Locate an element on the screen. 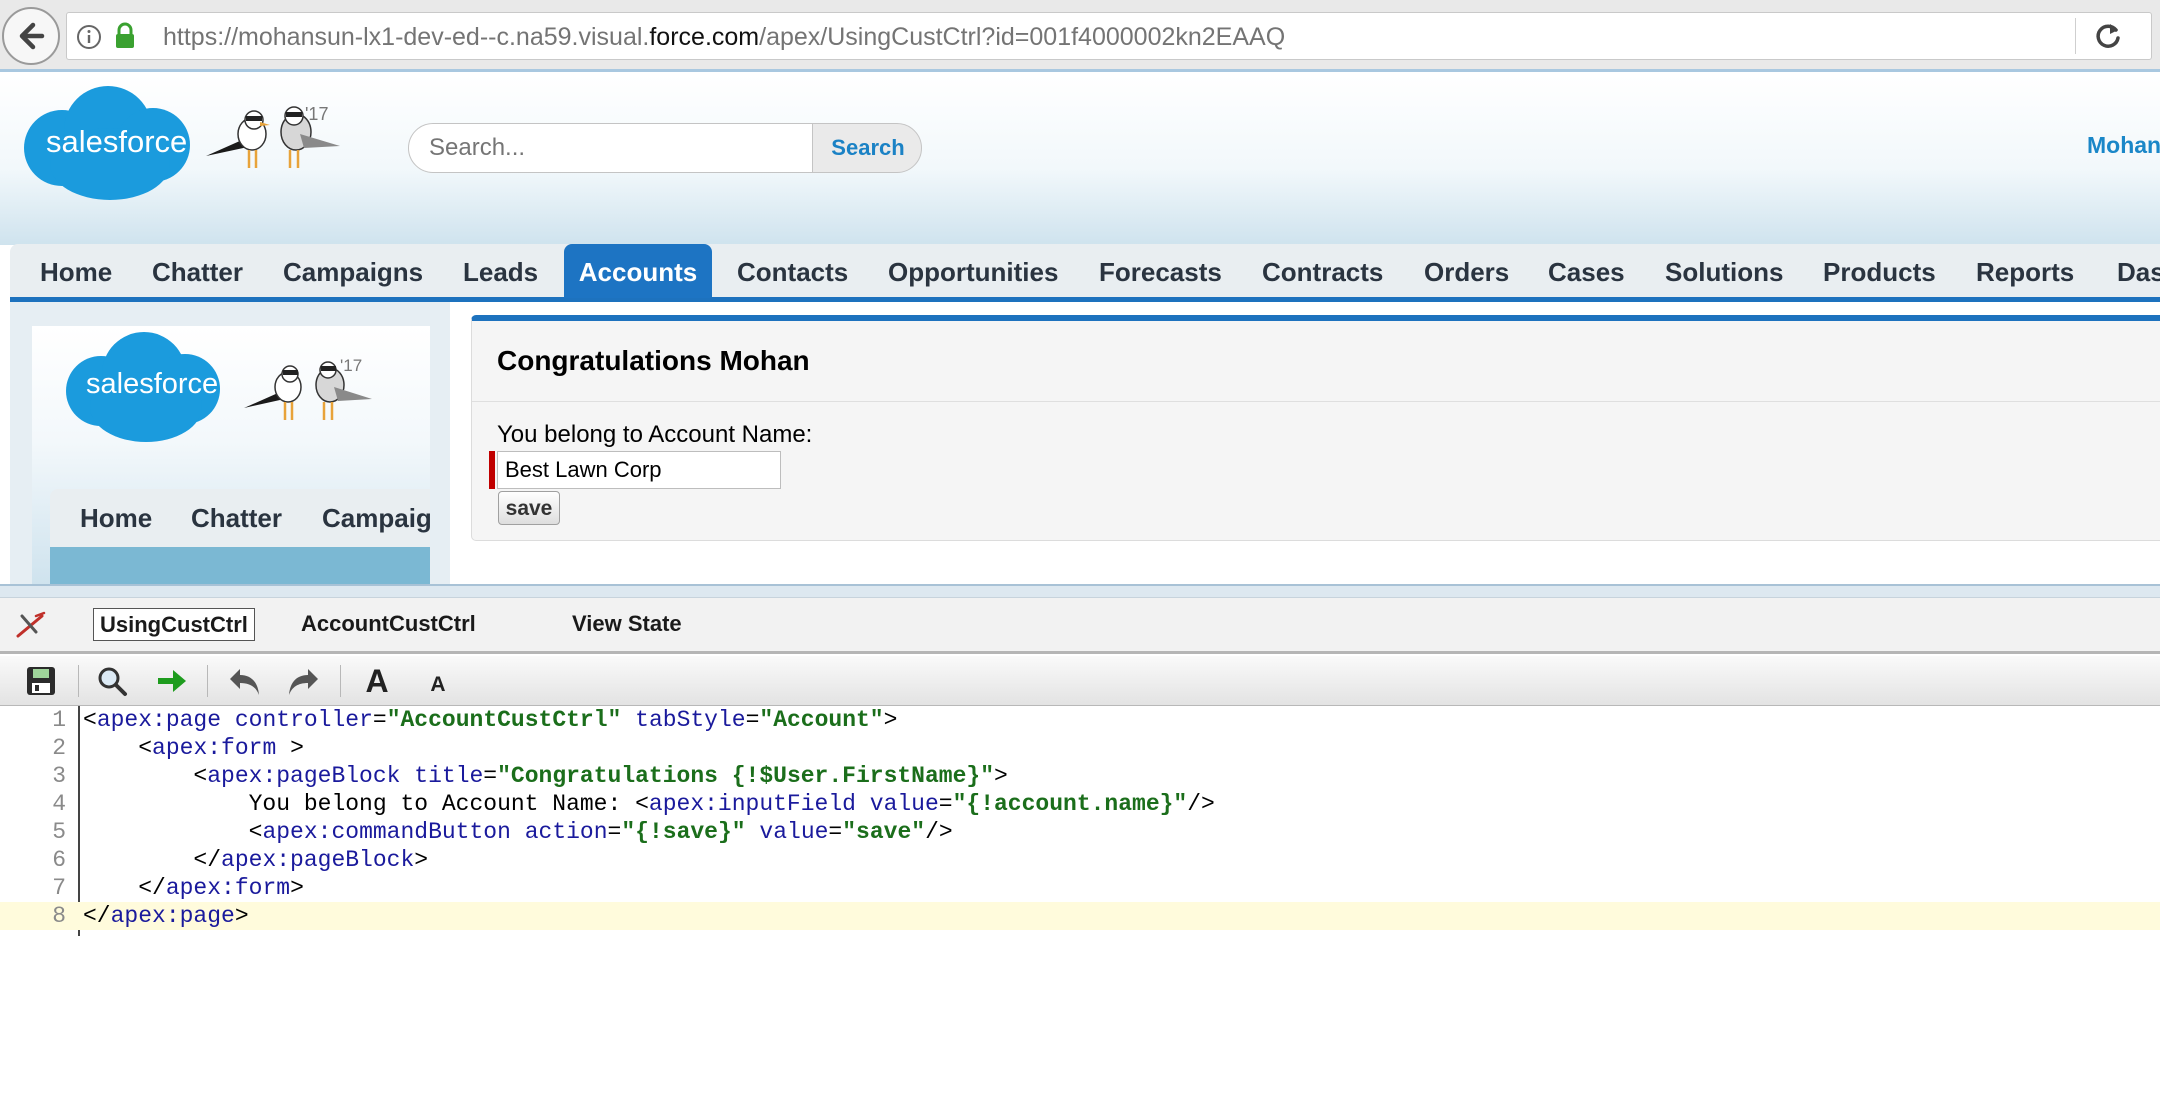 The height and width of the screenshot is (1100, 2160). tab-campaigns: Campaigns is located at coordinates (353, 271).